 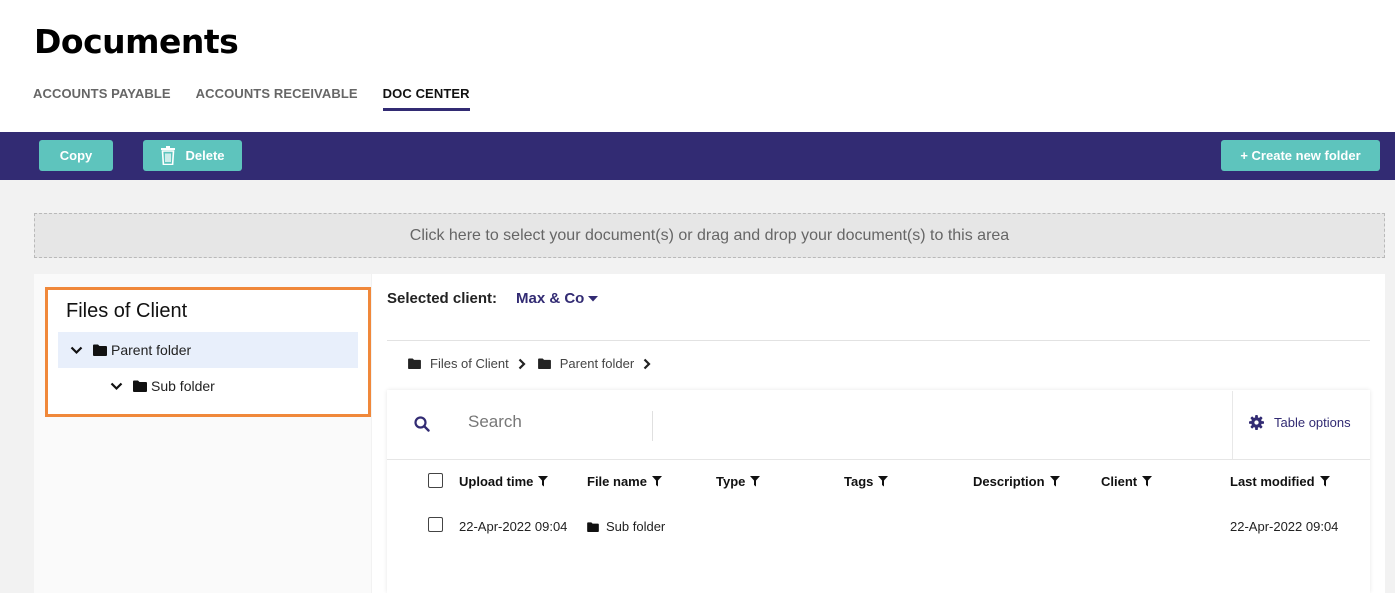 I want to click on tree-title: Files of Client, so click(x=127, y=311).